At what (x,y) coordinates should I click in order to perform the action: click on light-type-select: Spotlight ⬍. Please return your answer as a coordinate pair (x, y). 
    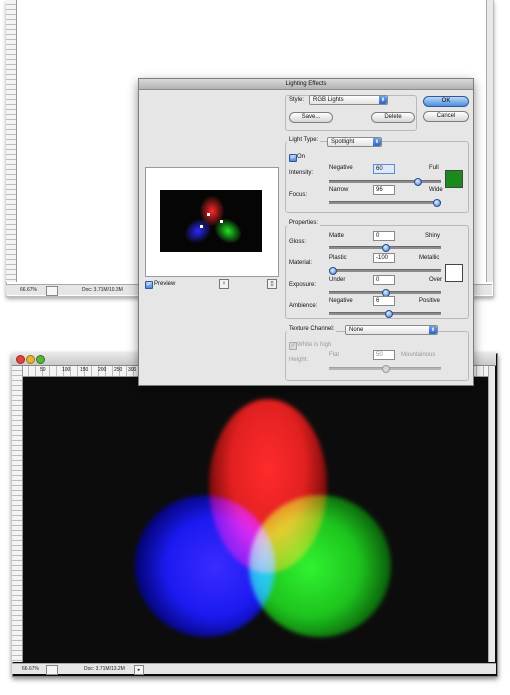
    Looking at the image, I should click on (354, 142).